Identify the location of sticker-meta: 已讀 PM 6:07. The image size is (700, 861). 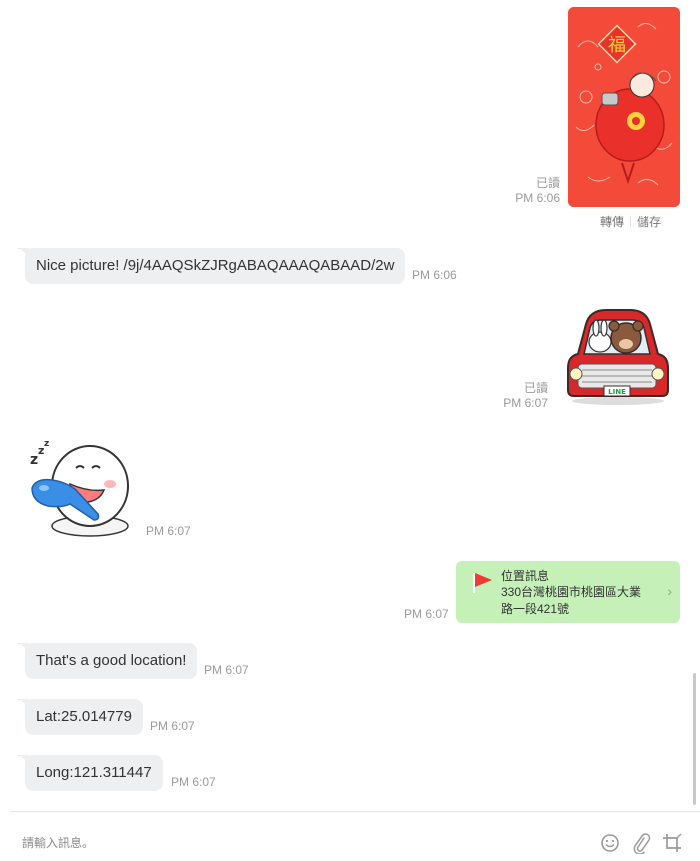
(525, 396).